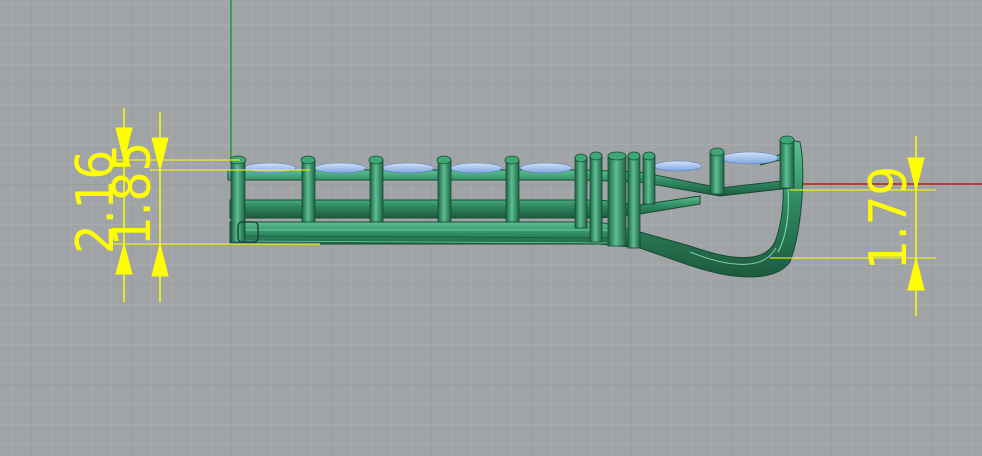  I want to click on dim-label-1-85: 1.85, so click(133, 194).